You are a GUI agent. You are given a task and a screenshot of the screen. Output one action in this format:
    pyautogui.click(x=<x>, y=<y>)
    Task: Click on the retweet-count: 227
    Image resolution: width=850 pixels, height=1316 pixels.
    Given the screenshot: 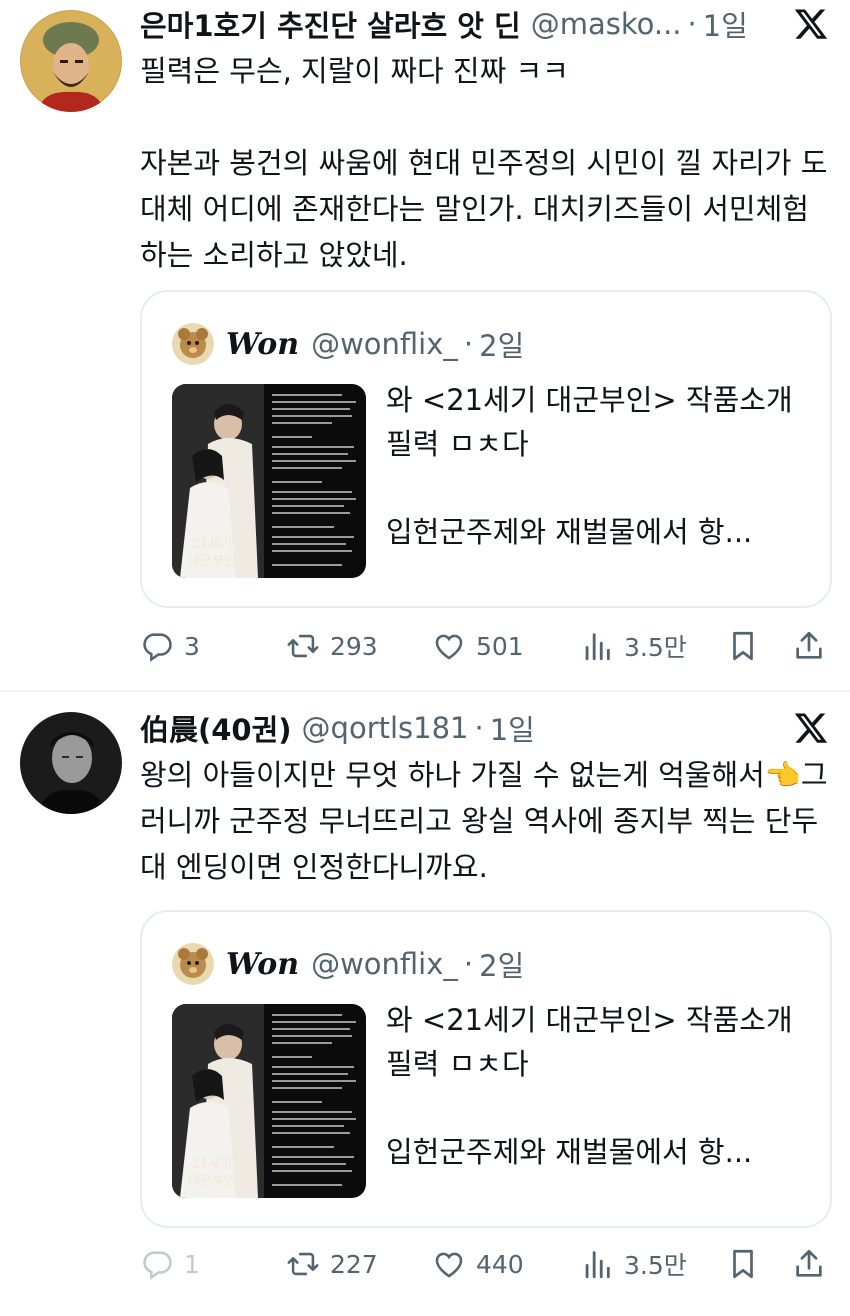 What is the action you would take?
    pyautogui.click(x=354, y=1264)
    